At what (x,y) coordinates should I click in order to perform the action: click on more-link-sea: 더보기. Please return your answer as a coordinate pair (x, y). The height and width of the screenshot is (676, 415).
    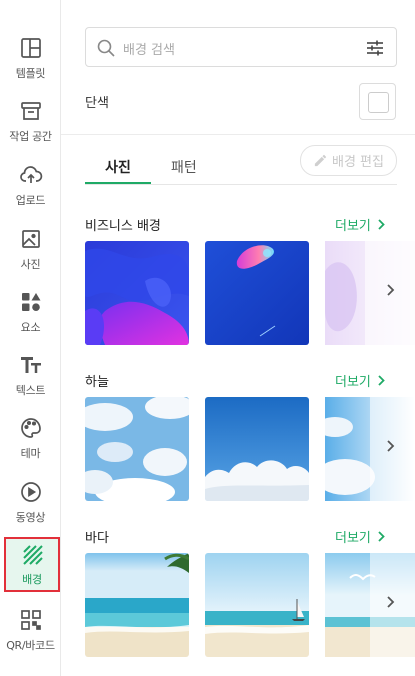
    Looking at the image, I should click on (360, 536).